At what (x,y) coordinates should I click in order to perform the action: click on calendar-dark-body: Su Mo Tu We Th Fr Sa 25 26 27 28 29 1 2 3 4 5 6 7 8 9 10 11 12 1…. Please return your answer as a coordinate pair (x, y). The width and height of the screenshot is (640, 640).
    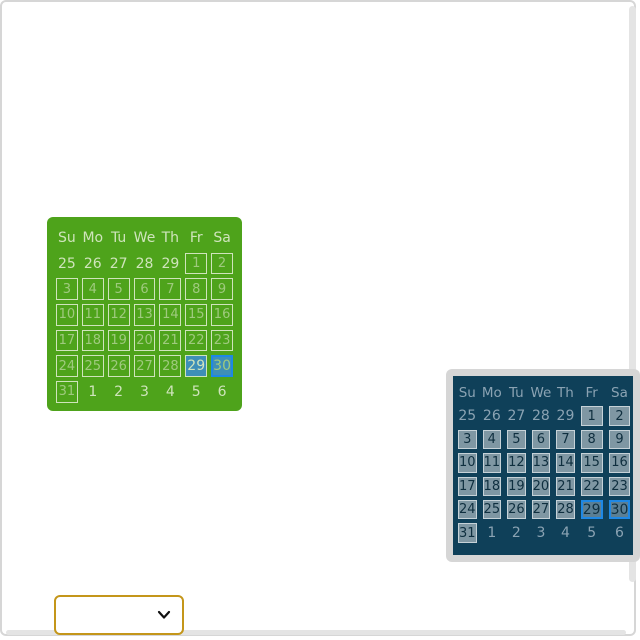
    Looking at the image, I should click on (543, 465).